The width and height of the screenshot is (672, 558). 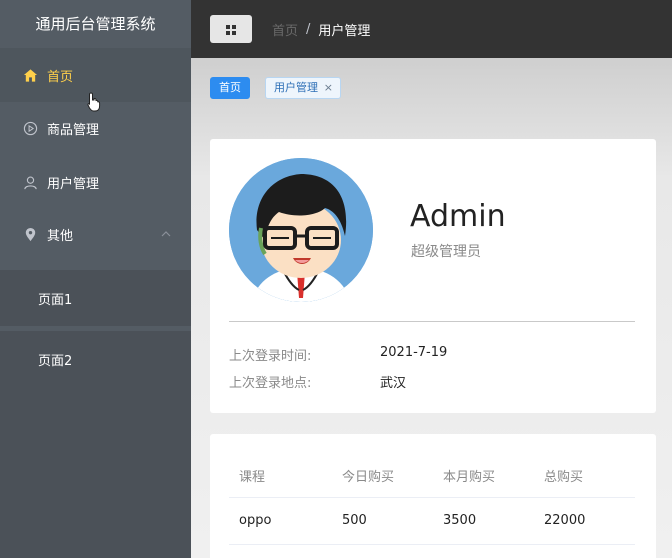 I want to click on user-role: 超级管理员, so click(x=446, y=252).